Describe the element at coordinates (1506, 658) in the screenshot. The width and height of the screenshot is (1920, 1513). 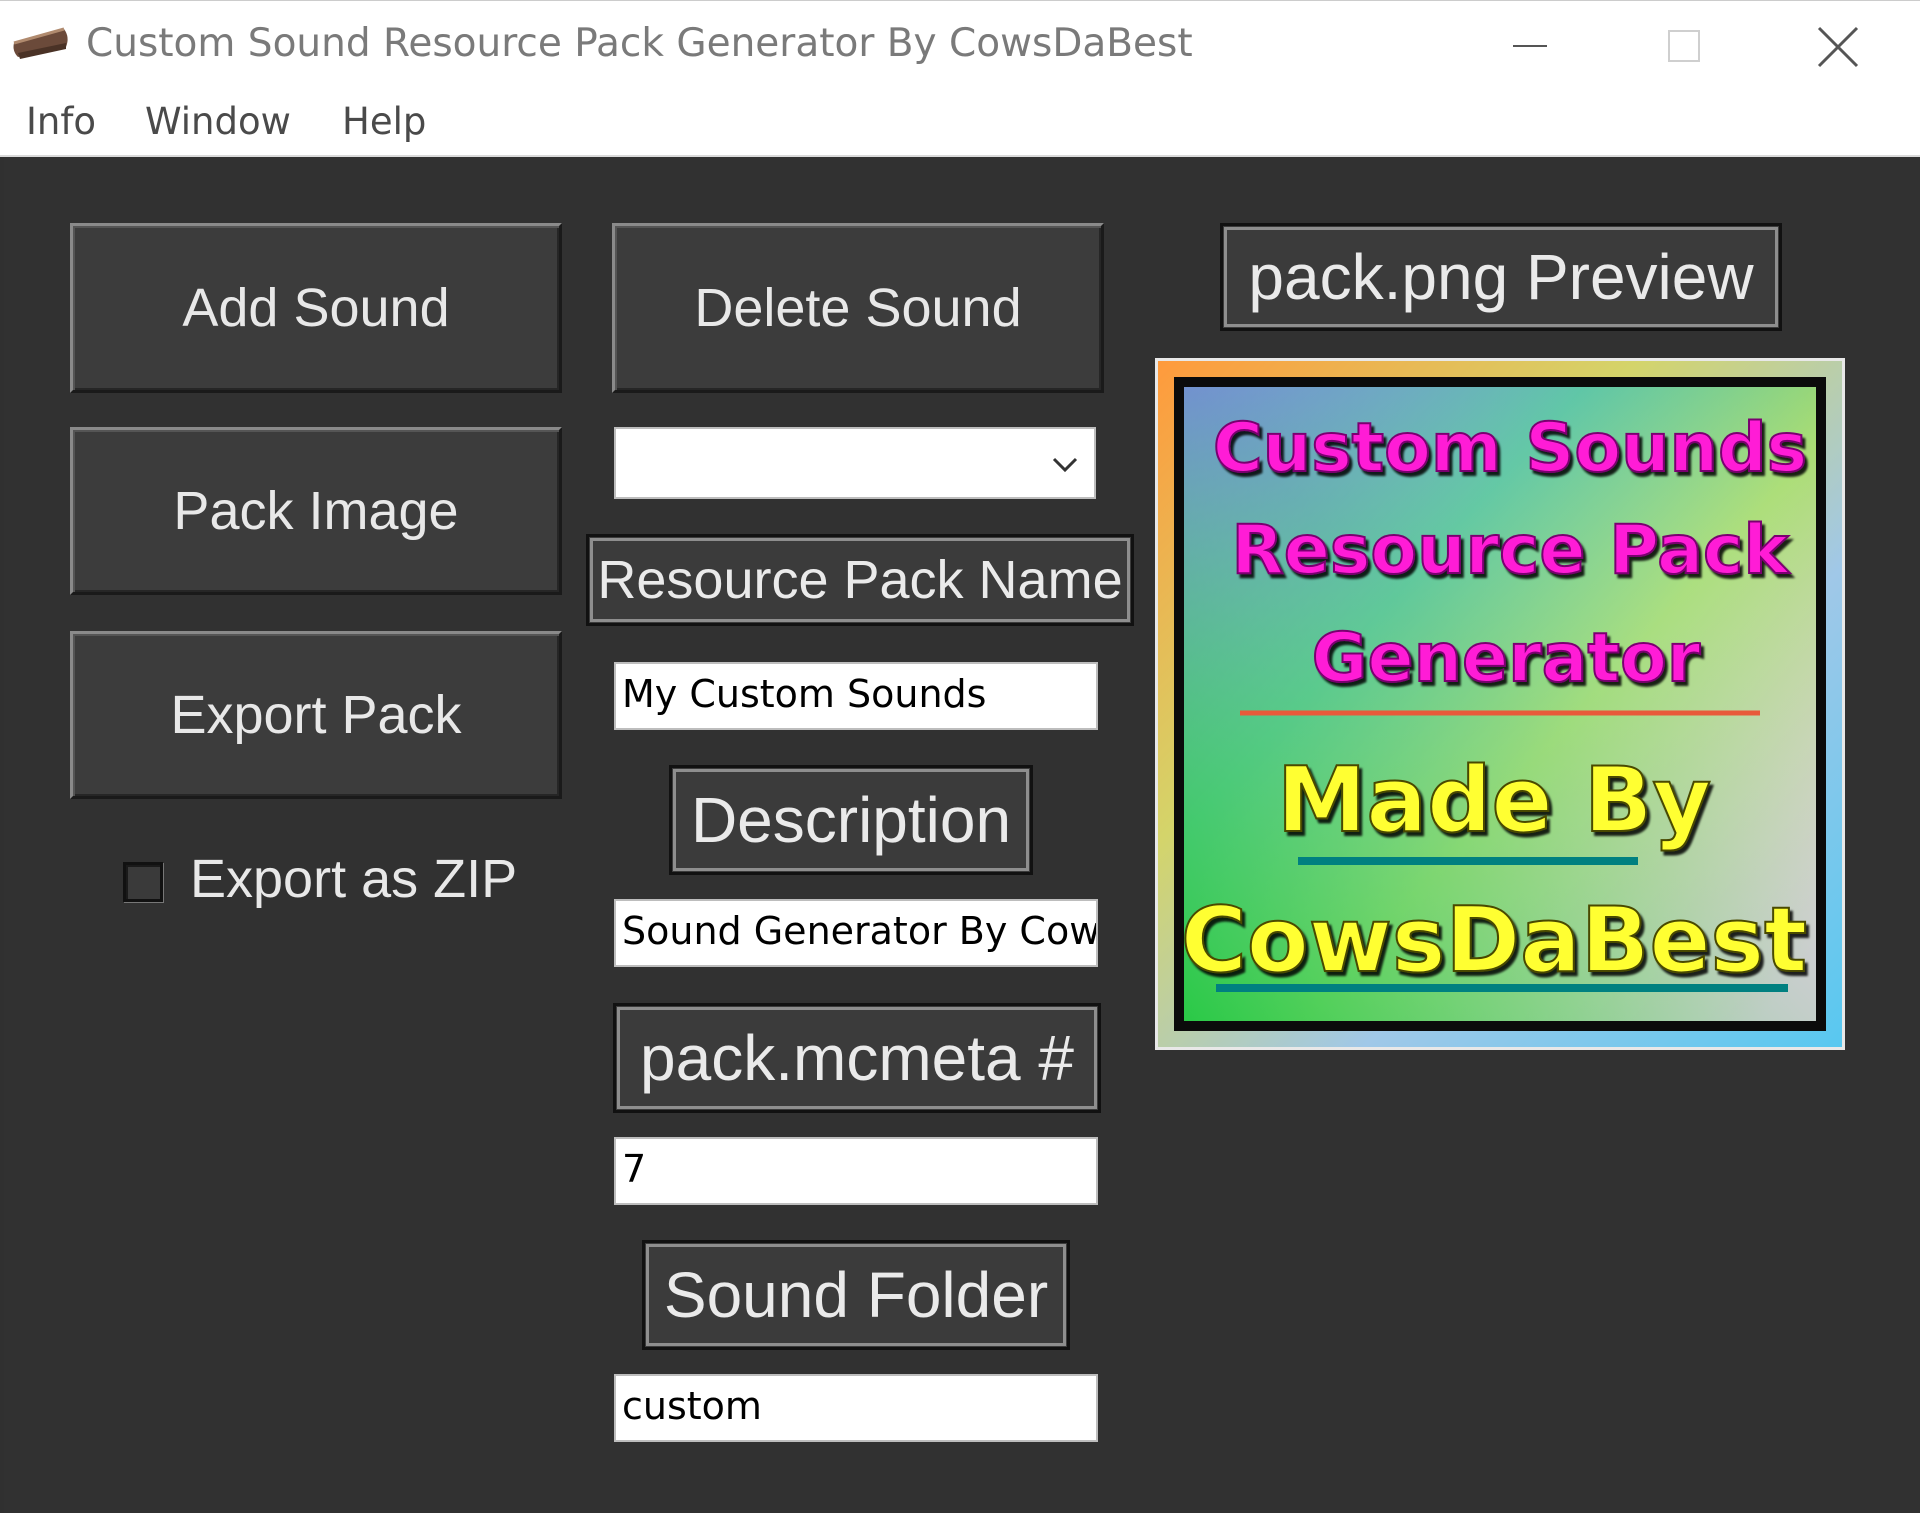
I see `preview-line-3: Generator` at that location.